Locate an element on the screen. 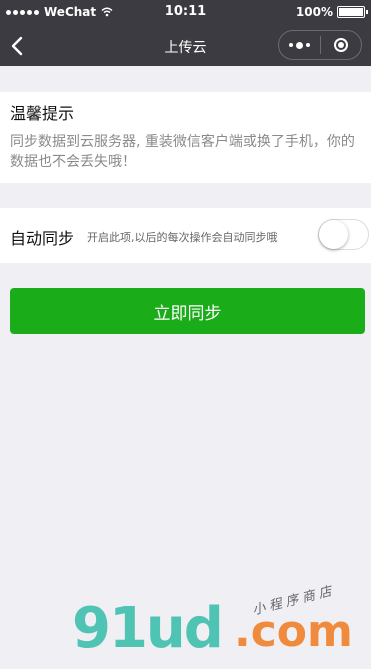  status-right: 100% is located at coordinates (331, 12).